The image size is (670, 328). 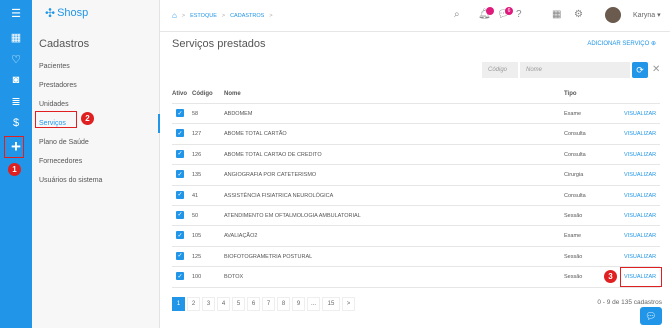 I want to click on cell-nome: ANGIOGRAFIA POR CATETERISMO, so click(x=270, y=175).